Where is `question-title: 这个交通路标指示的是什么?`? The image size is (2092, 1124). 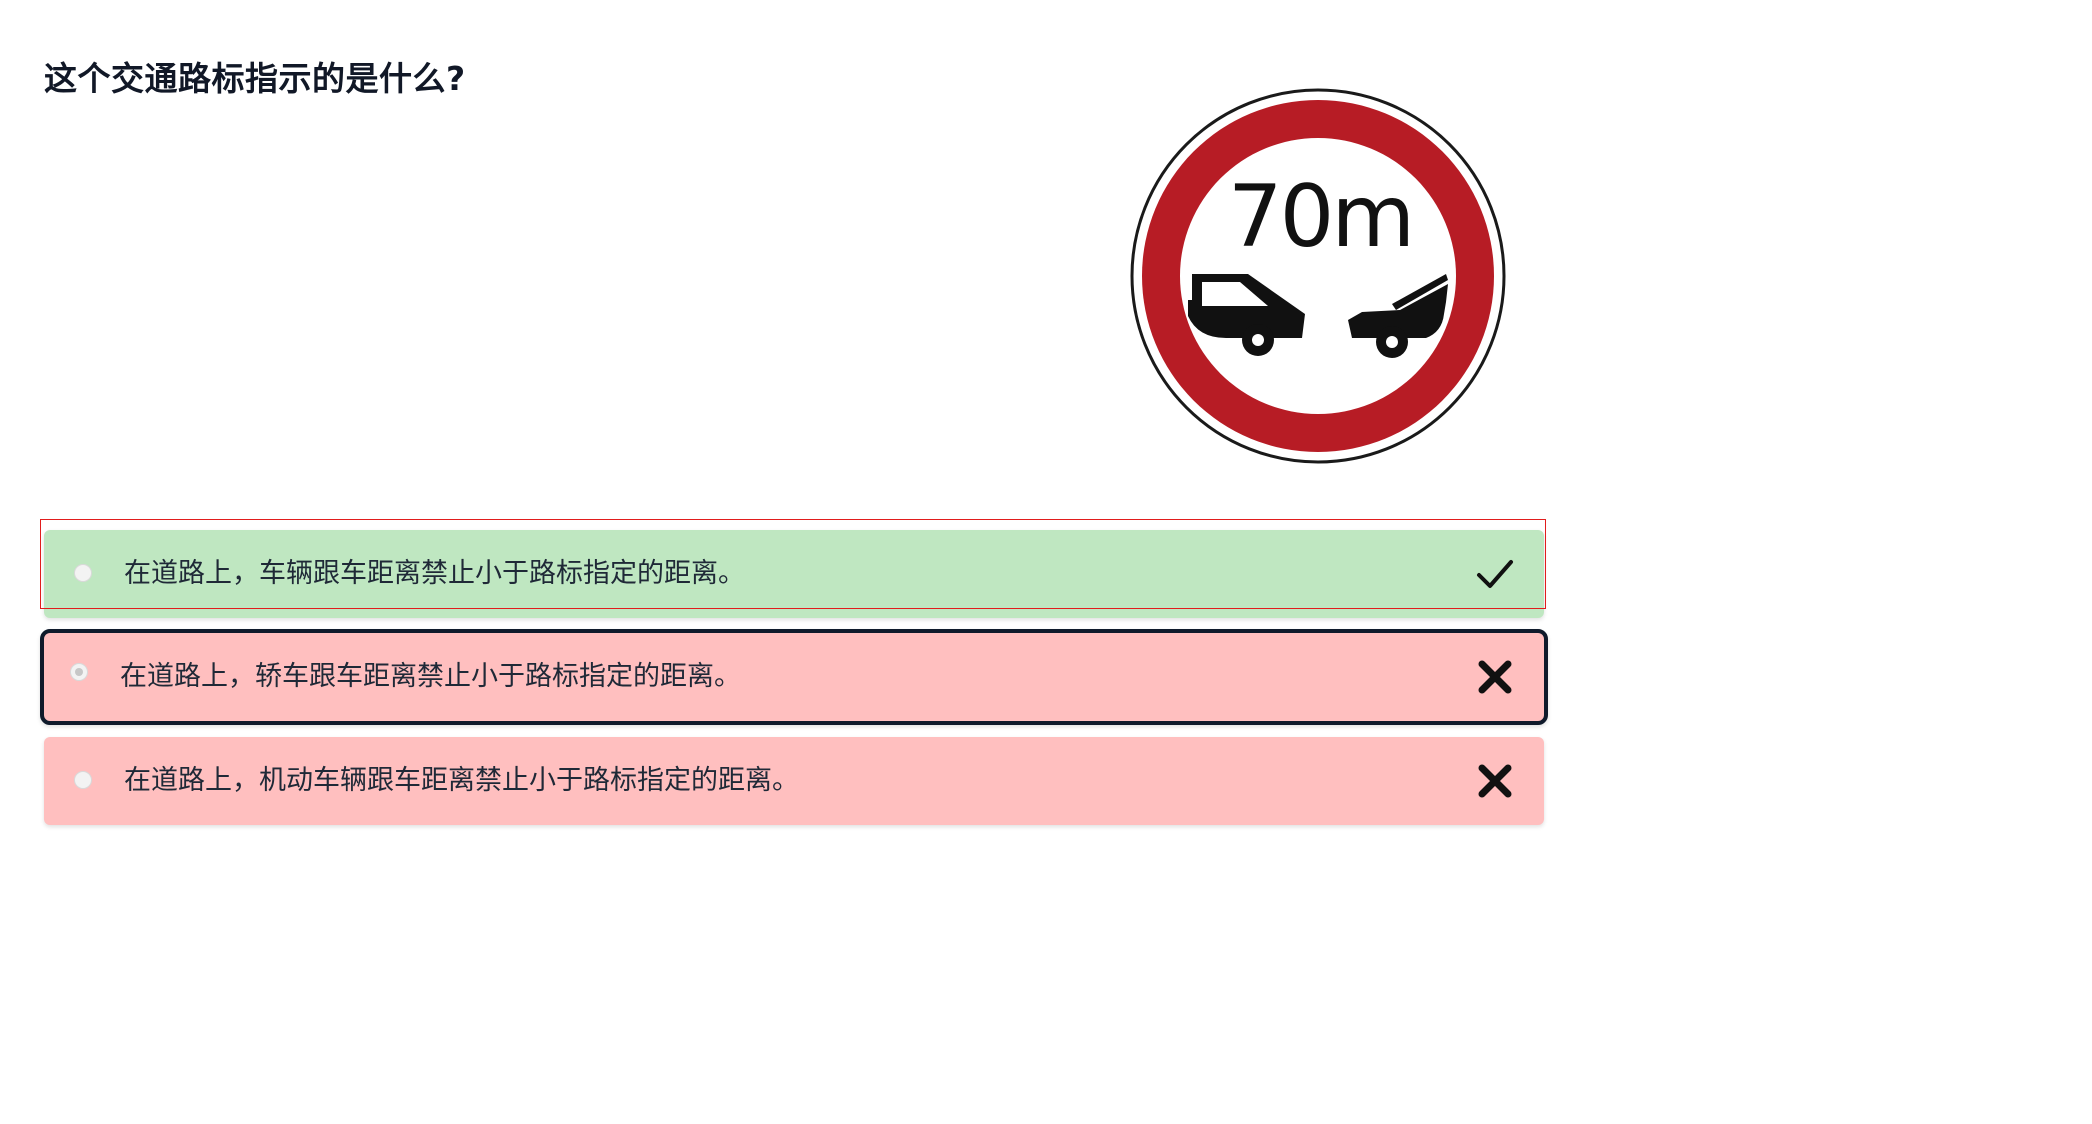 question-title: 这个交通路标指示的是什么? is located at coordinates (255, 78).